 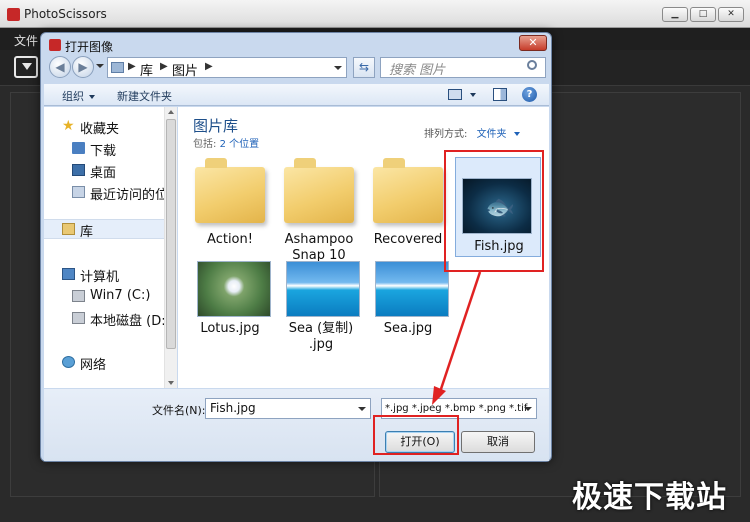 I want to click on dialog-title: 打开图像, so click(x=89, y=47).